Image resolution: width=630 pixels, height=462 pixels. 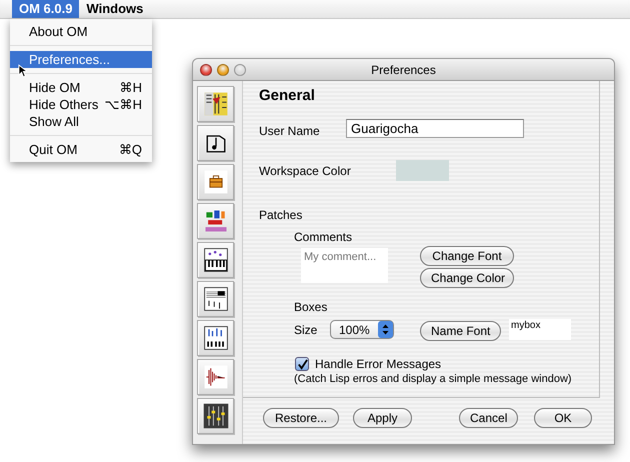 What do you see at coordinates (467, 256) in the screenshot?
I see `font-button: Change Font` at bounding box center [467, 256].